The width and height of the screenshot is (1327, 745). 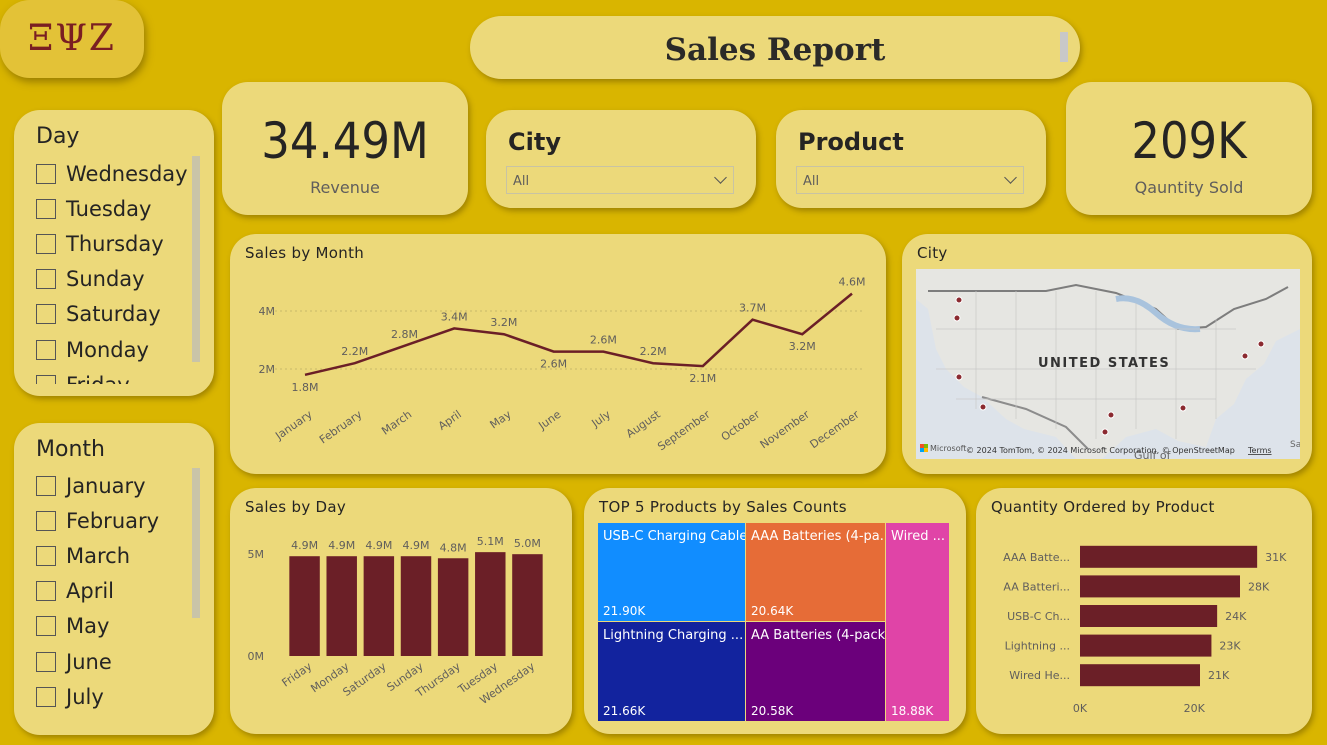 What do you see at coordinates (115, 696) in the screenshot?
I see `month-item-july: July` at bounding box center [115, 696].